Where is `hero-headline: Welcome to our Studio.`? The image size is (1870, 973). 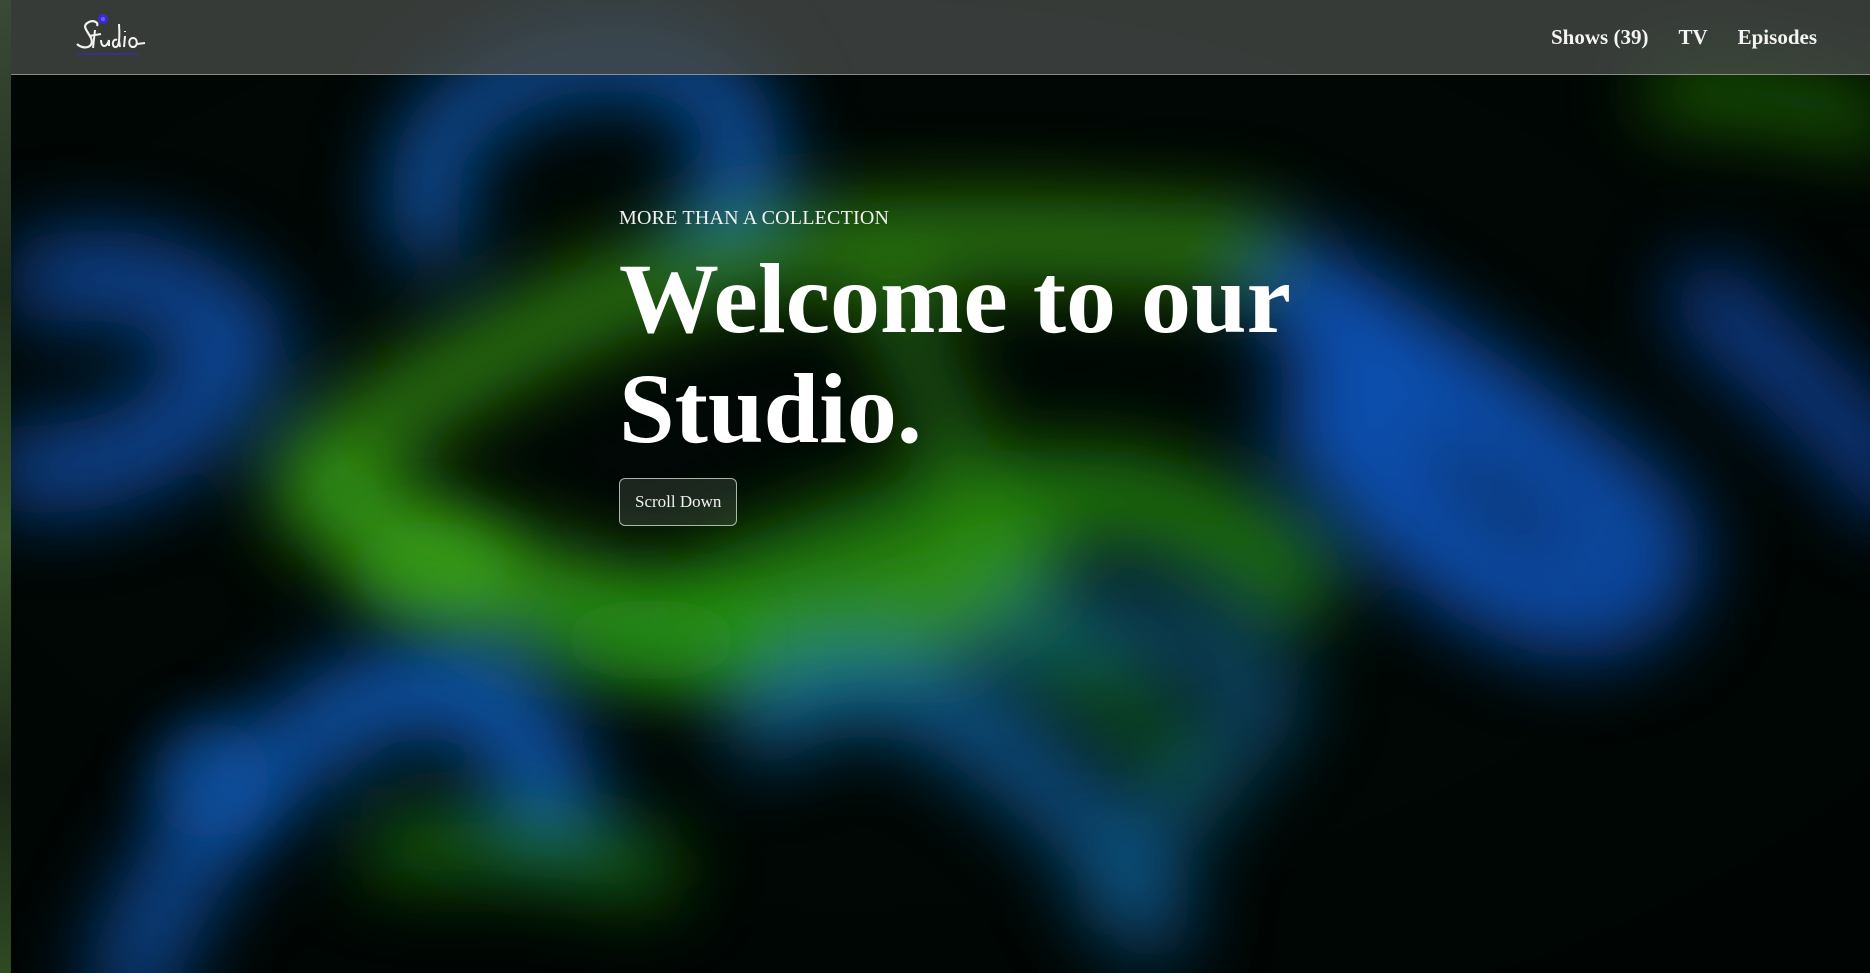
hero-headline: Welcome to our Studio. is located at coordinates (955, 354).